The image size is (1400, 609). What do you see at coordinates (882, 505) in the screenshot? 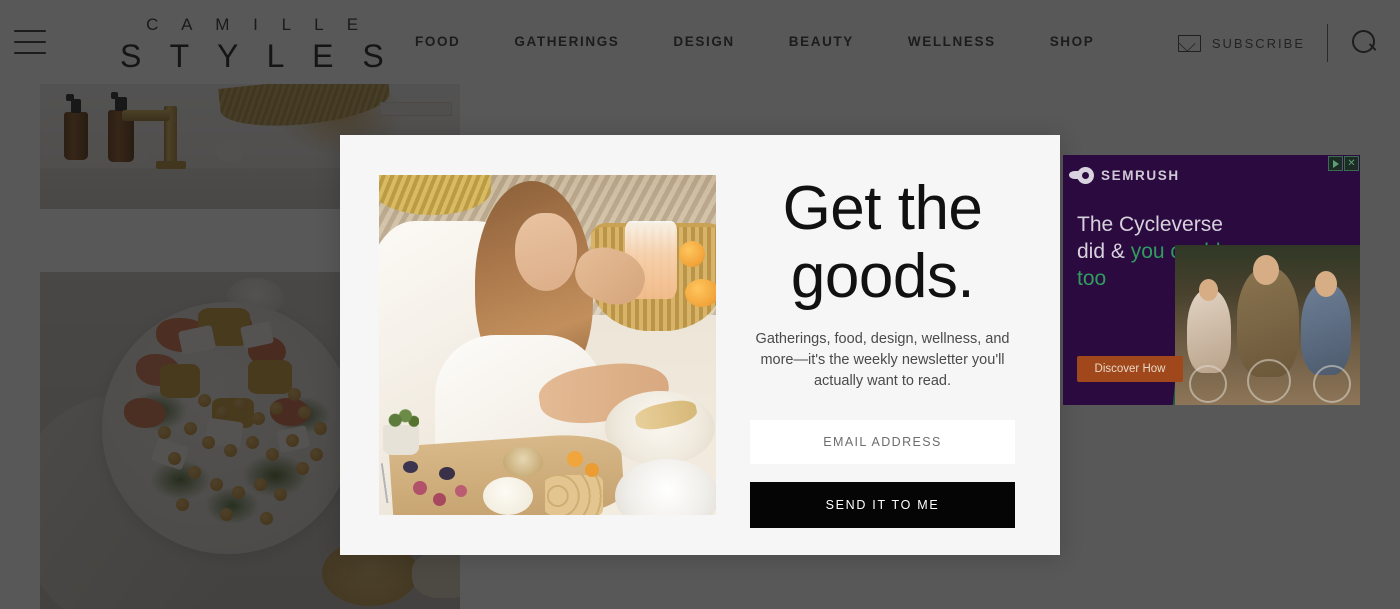
I see `submit-newsletter-button: SEND IT TO ME` at bounding box center [882, 505].